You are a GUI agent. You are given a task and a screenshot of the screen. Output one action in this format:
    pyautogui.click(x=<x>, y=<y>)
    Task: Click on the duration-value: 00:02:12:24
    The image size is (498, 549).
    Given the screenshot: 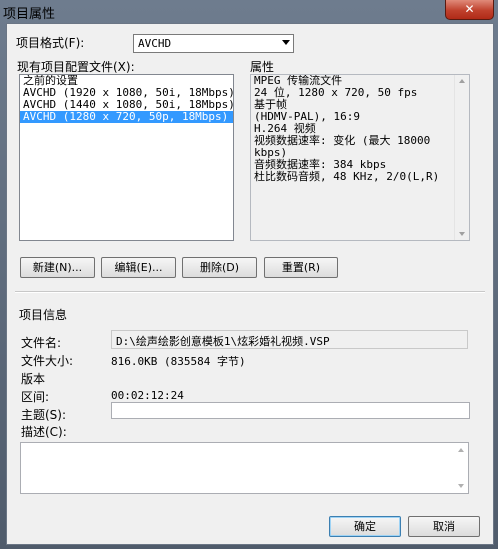 What is the action you would take?
    pyautogui.click(x=147, y=395)
    